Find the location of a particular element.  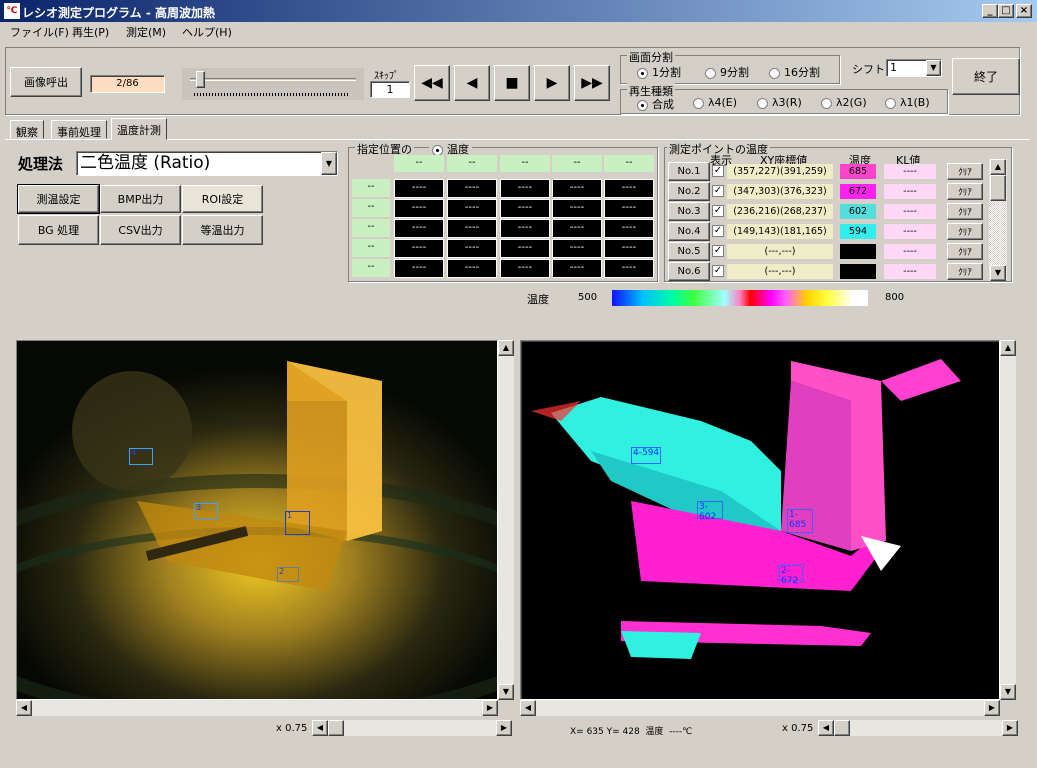

point-number-button: No.6 is located at coordinates (689, 271).